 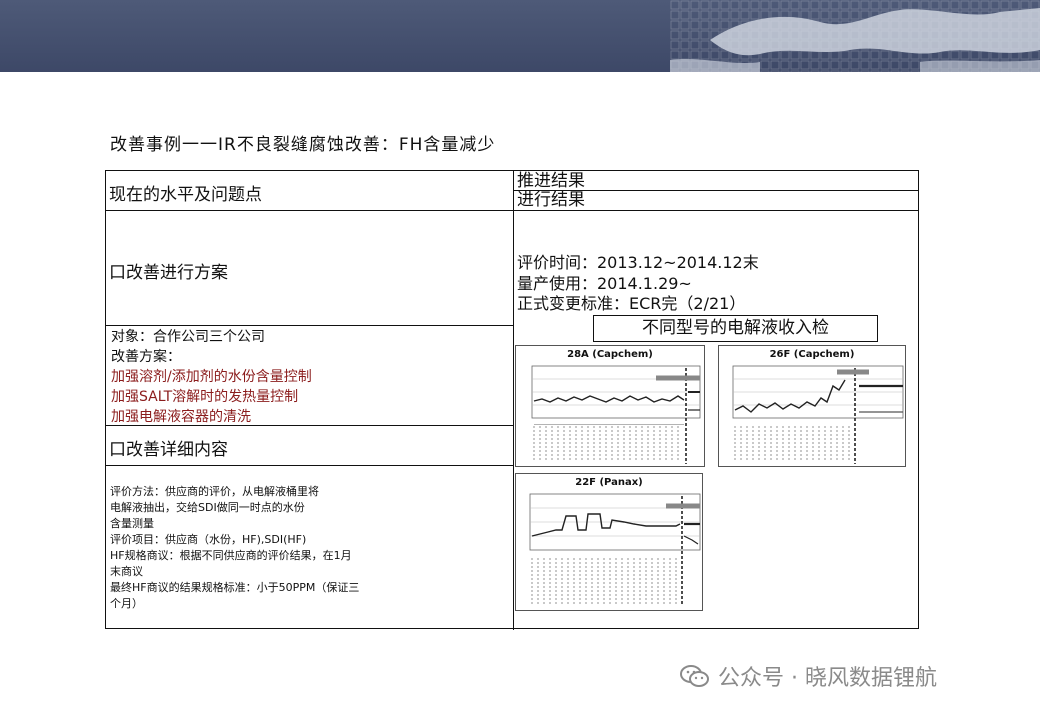 What do you see at coordinates (132, 523) in the screenshot?
I see `detail-line: 含量测量` at bounding box center [132, 523].